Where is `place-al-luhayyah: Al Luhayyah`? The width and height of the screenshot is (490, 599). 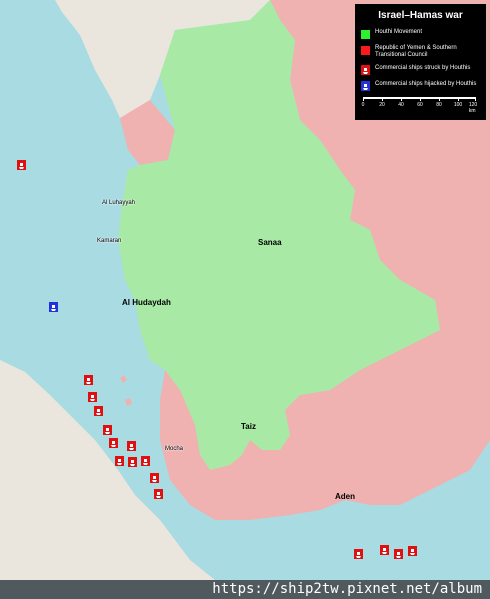
place-al-luhayyah: Al Luhayyah is located at coordinates (119, 203).